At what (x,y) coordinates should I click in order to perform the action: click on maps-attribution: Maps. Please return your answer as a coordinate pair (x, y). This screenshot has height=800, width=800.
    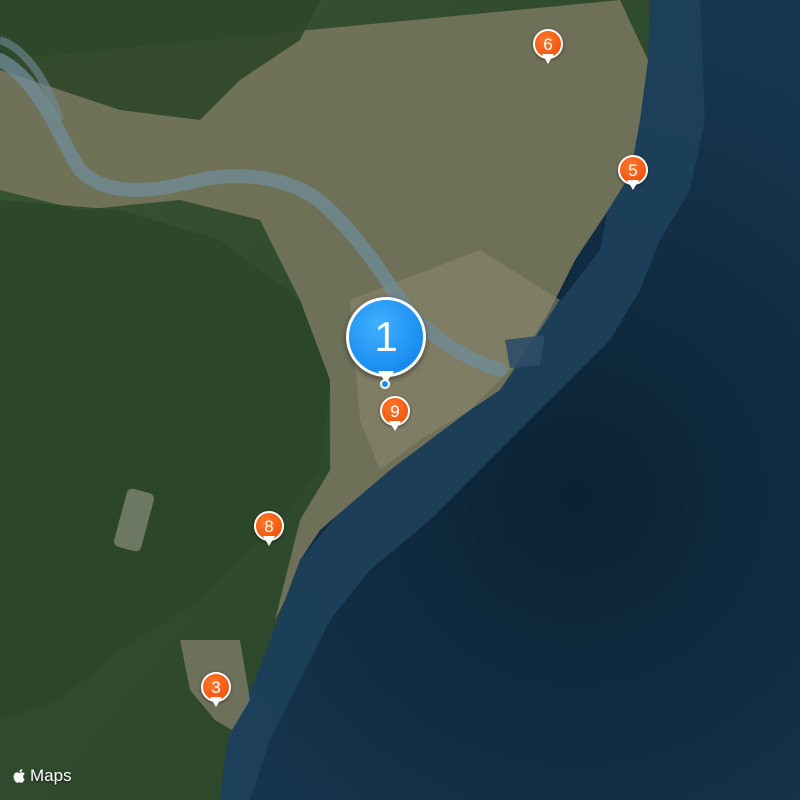
    Looking at the image, I should click on (42, 776).